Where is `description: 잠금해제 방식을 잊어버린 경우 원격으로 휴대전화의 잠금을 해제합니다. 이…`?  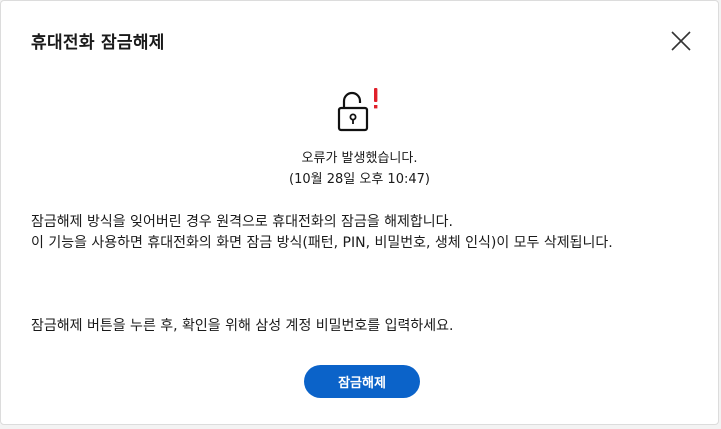 description: 잠금해제 방식을 잊어버린 경우 원격으로 휴대전화의 잠금을 해제합니다. 이… is located at coordinates (361, 233).